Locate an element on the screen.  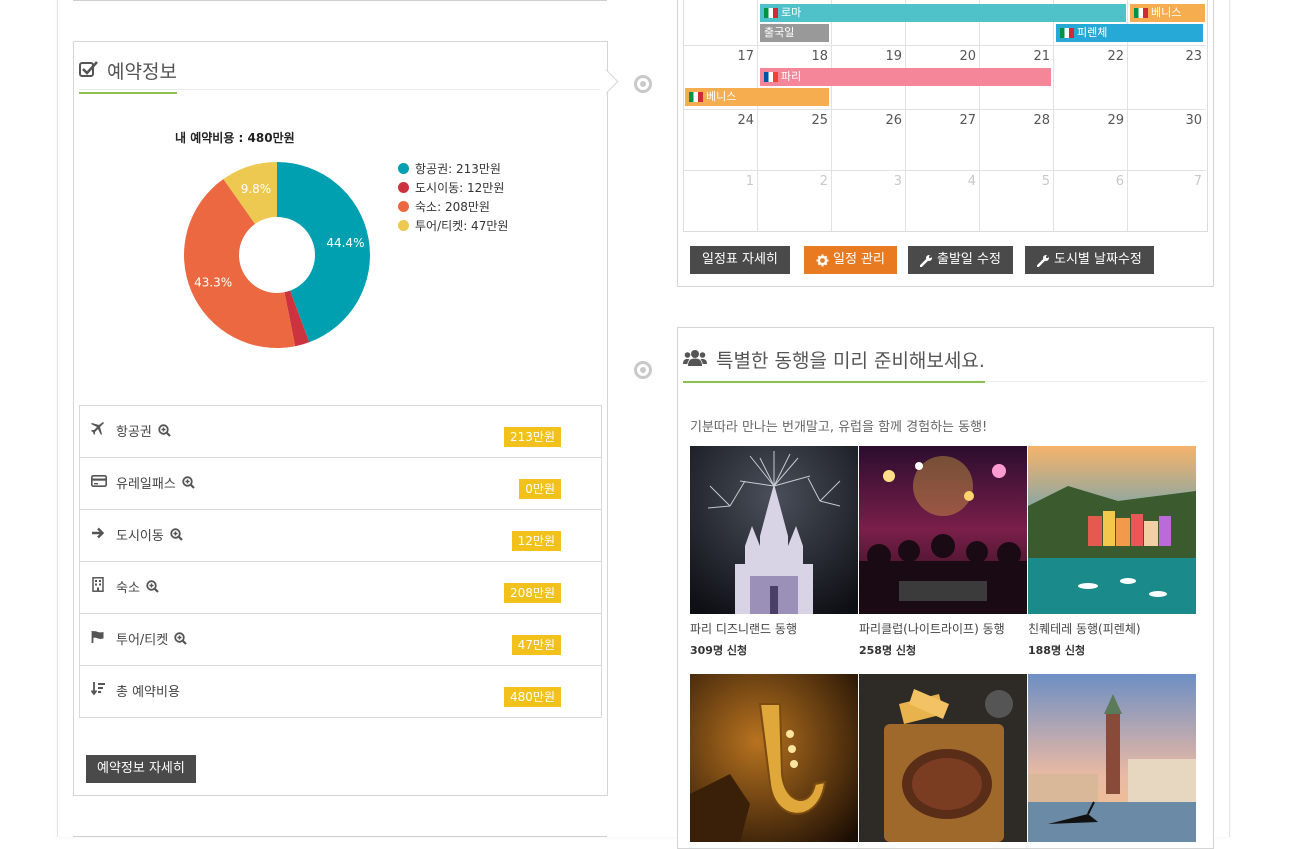
plane-icon is located at coordinates (99, 429).